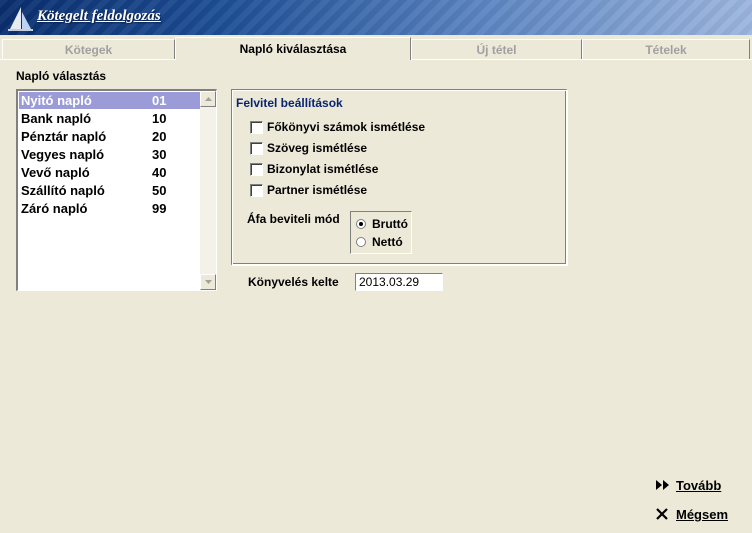 This screenshot has width=752, height=533. Describe the element at coordinates (61, 76) in the screenshot. I see `journal-list-caption: Napló választás` at that location.